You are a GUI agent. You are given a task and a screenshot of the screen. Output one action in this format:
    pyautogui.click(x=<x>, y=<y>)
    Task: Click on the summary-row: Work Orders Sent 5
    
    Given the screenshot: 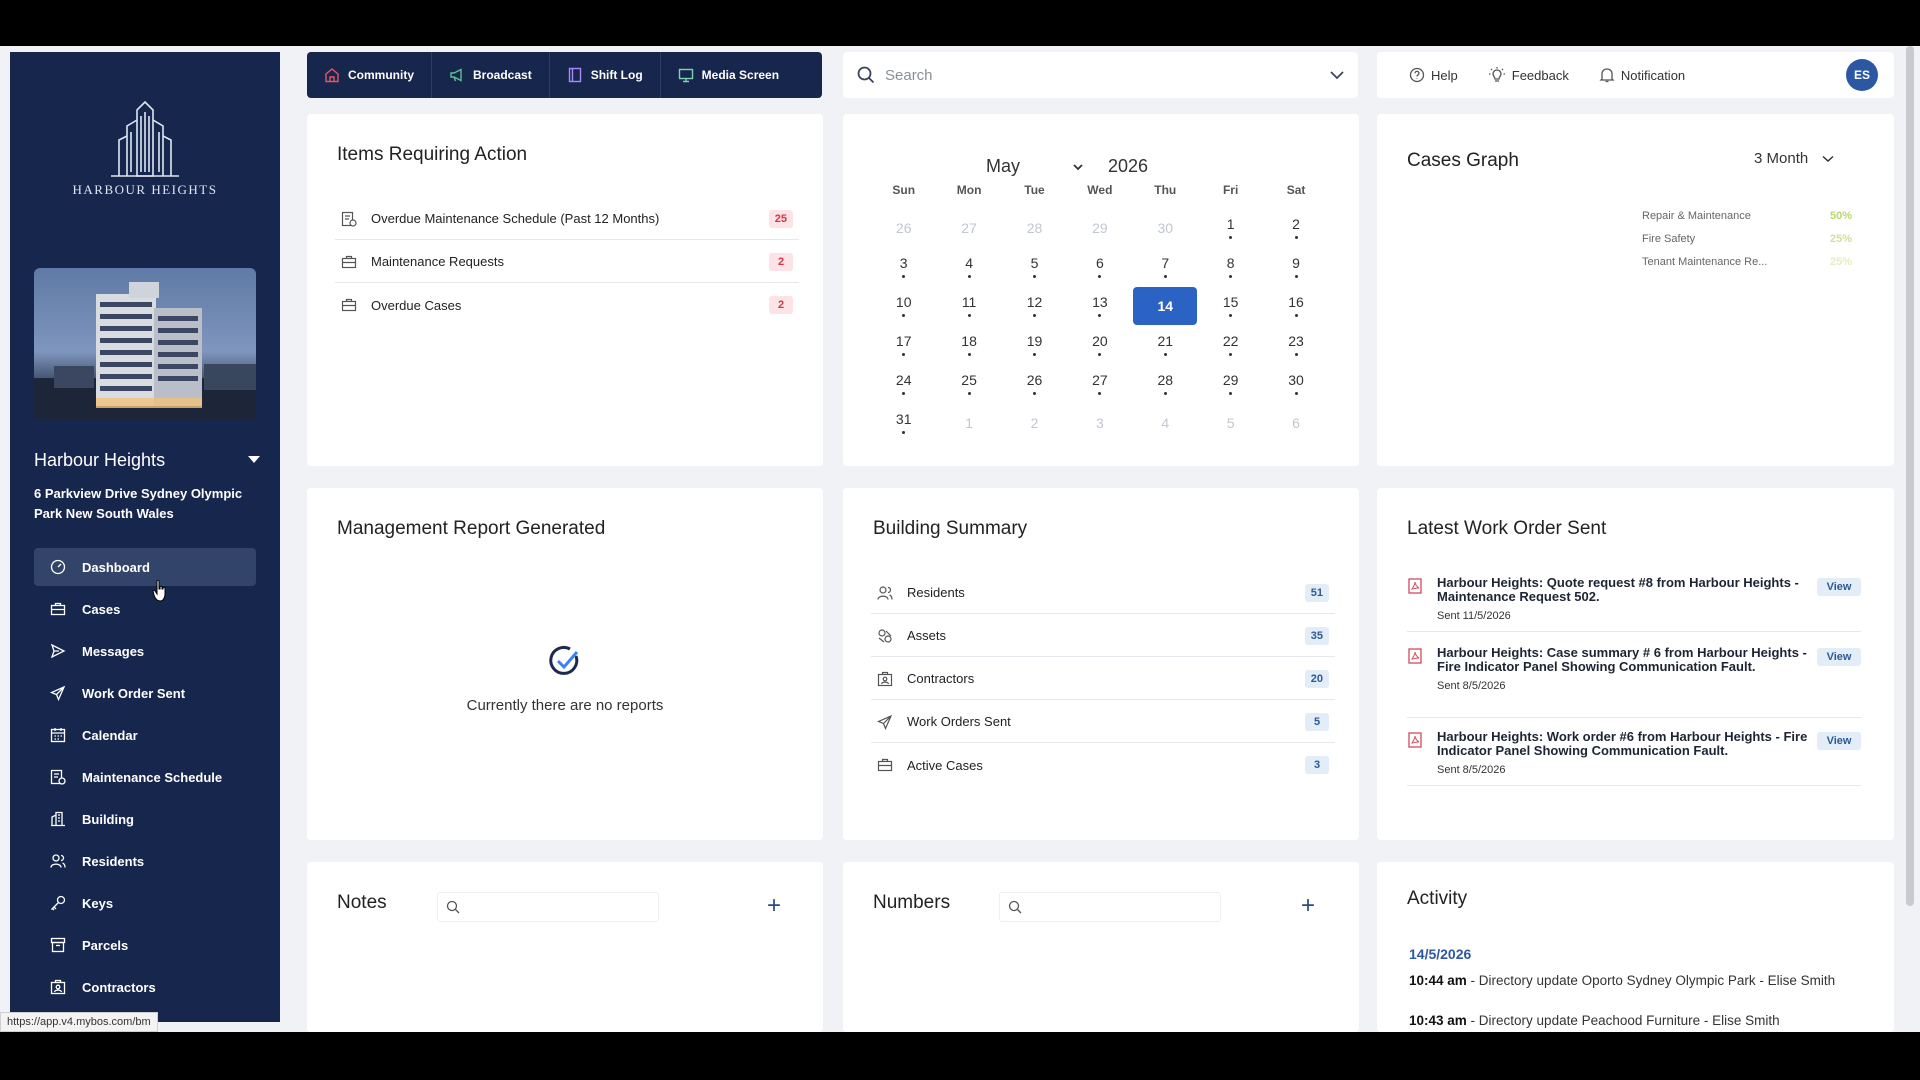 What is the action you would take?
    pyautogui.click(x=1103, y=722)
    